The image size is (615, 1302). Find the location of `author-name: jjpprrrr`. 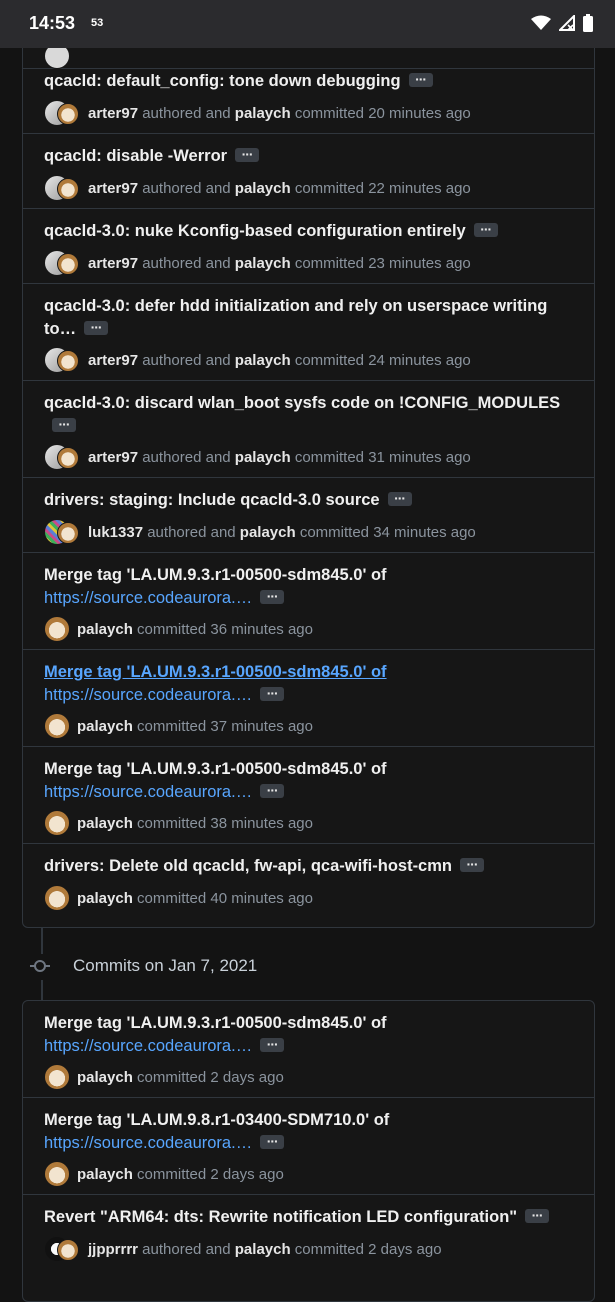

author-name: jjpprrrr is located at coordinates (113, 1249).